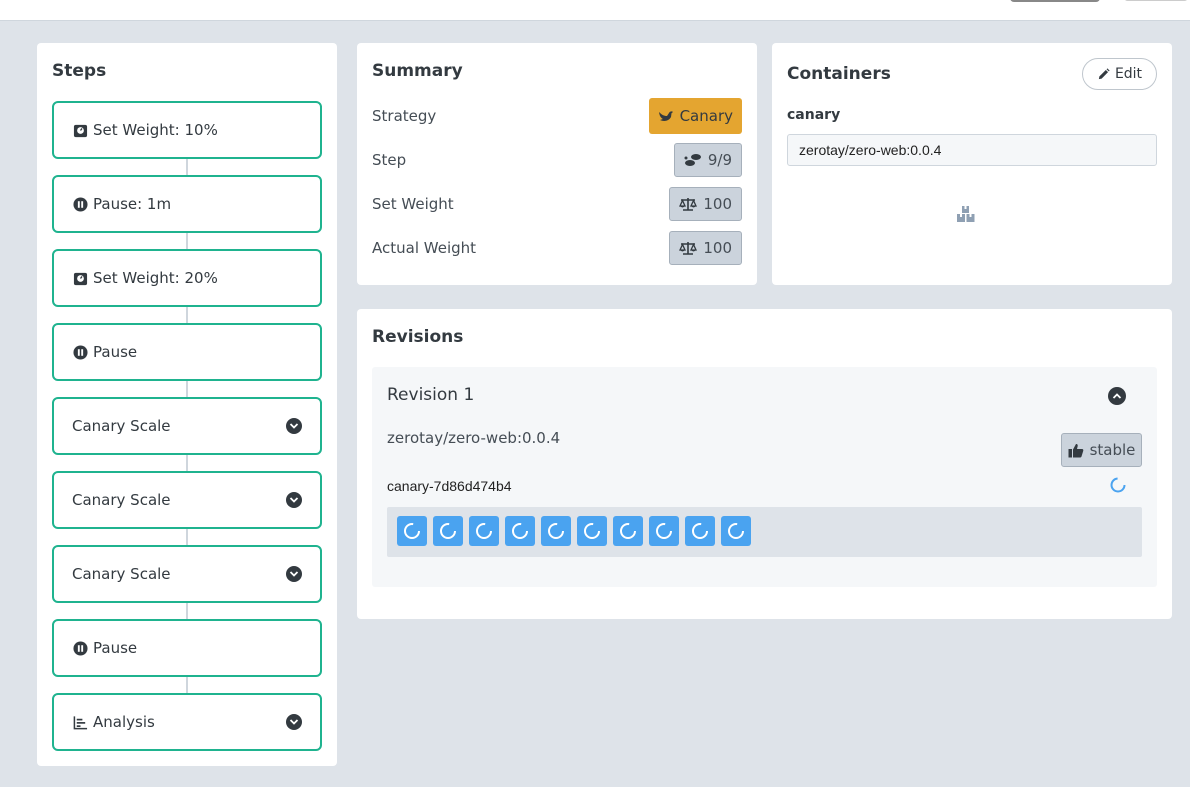 The width and height of the screenshot is (1190, 787). I want to click on step-label: Analysis, so click(124, 722).